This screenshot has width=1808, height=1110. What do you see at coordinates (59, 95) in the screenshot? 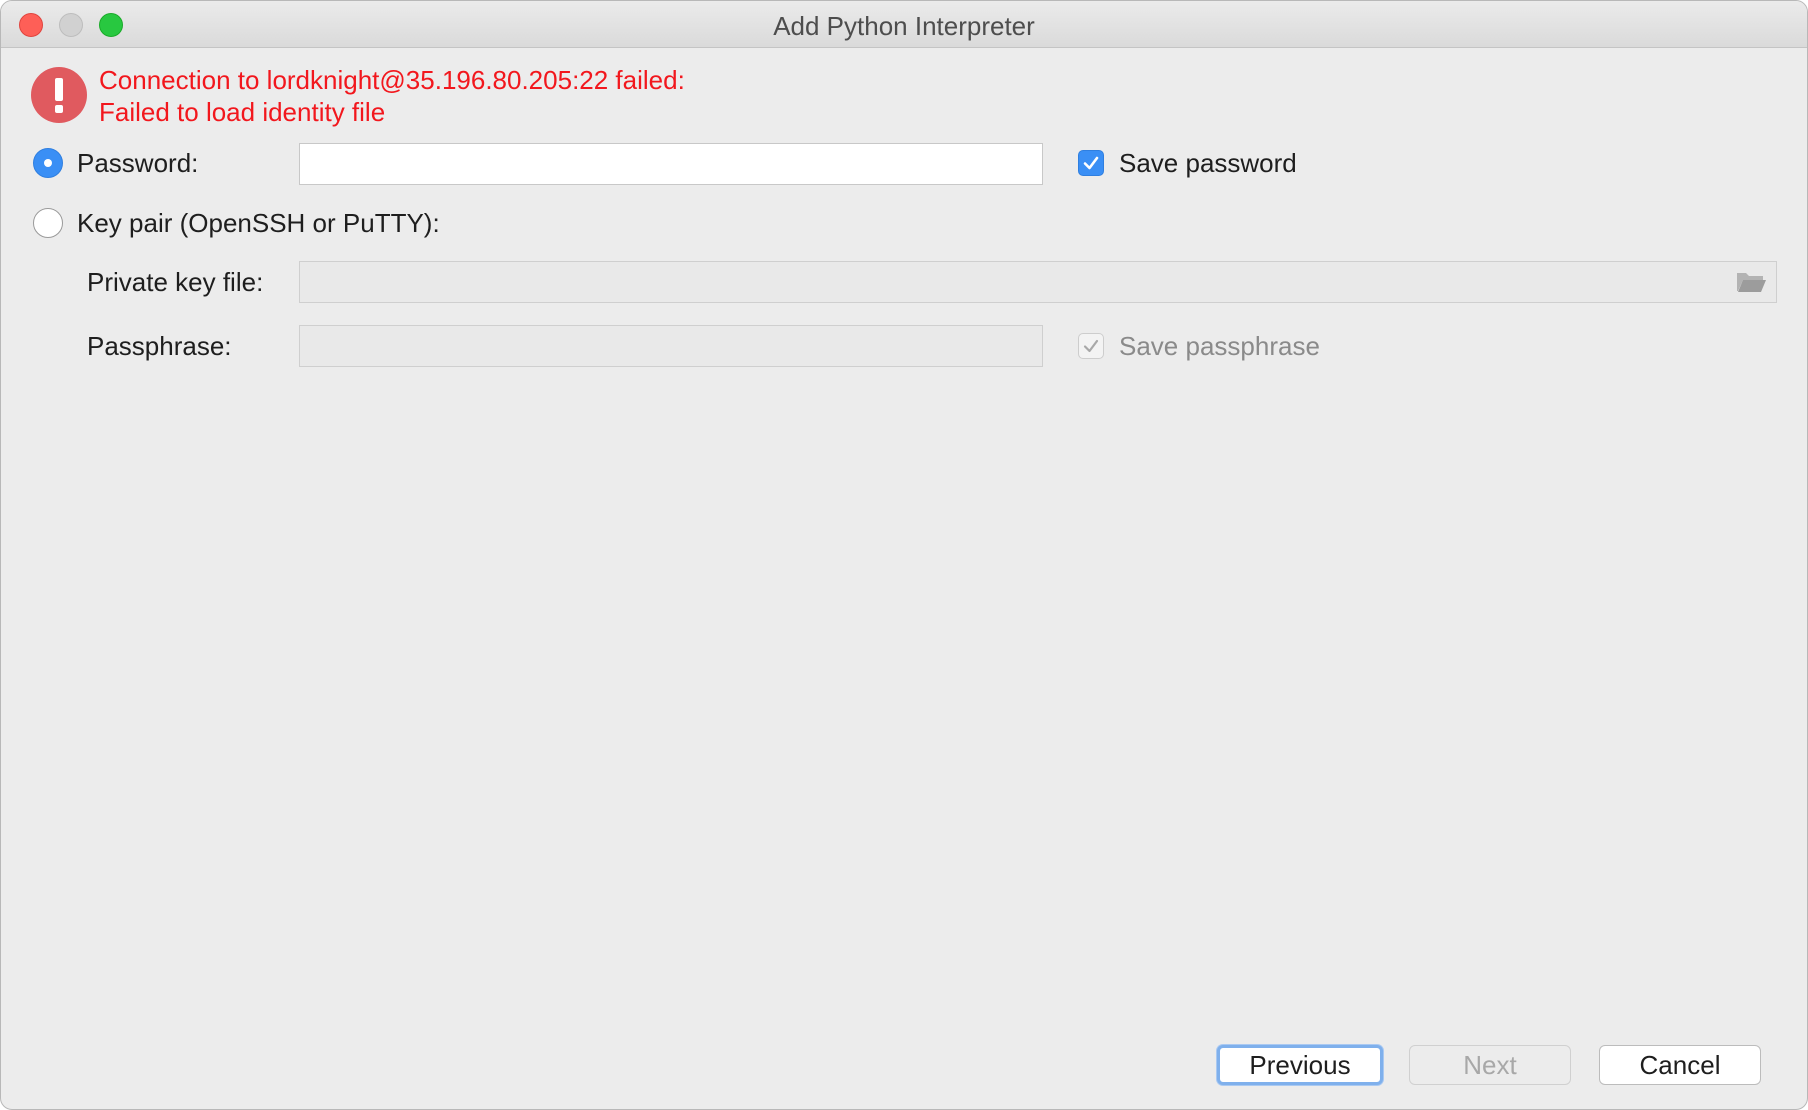
I see `error-exclamation-icon` at bounding box center [59, 95].